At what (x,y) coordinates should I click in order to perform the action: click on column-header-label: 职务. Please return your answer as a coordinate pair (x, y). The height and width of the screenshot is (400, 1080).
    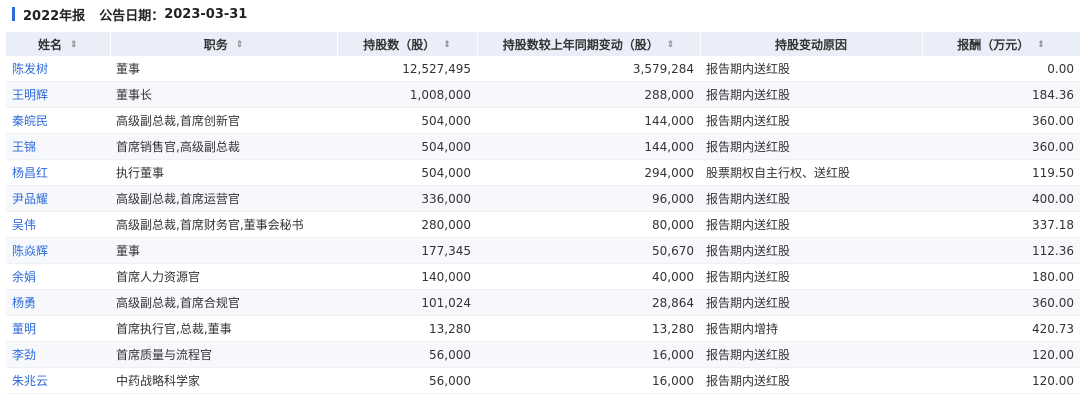
    Looking at the image, I should click on (215, 44).